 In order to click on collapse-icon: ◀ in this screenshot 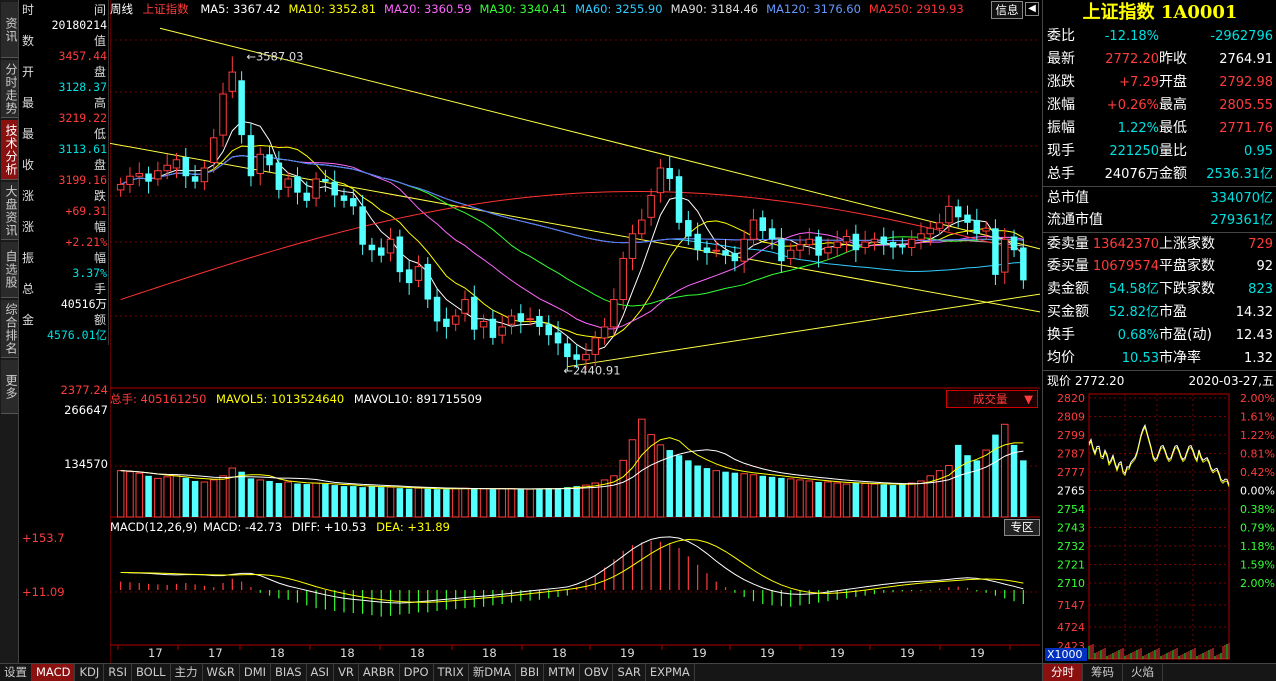, I will do `click(1032, 9)`.